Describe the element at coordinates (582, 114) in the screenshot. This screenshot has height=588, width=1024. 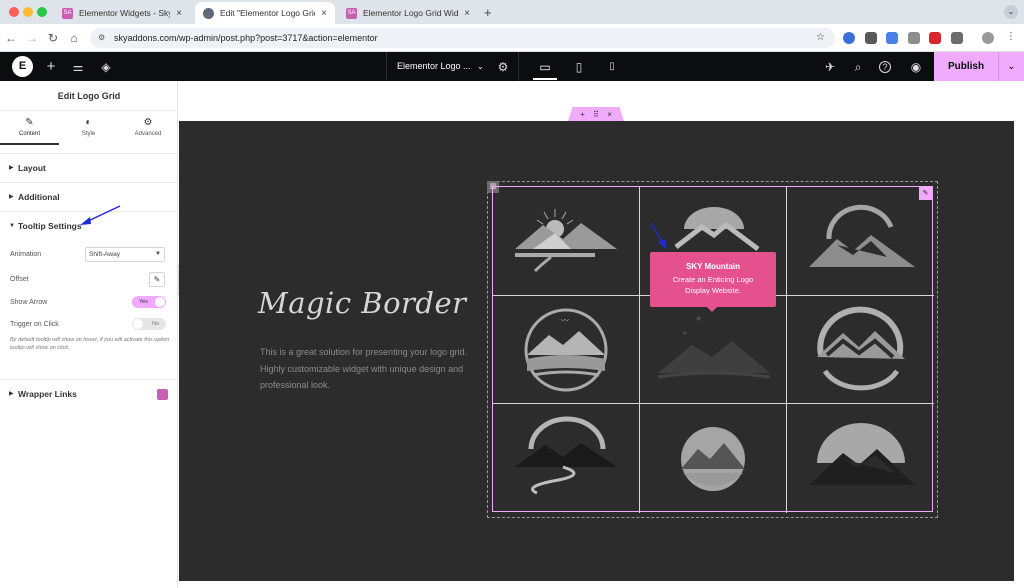
I see `add-section-icon: +` at that location.